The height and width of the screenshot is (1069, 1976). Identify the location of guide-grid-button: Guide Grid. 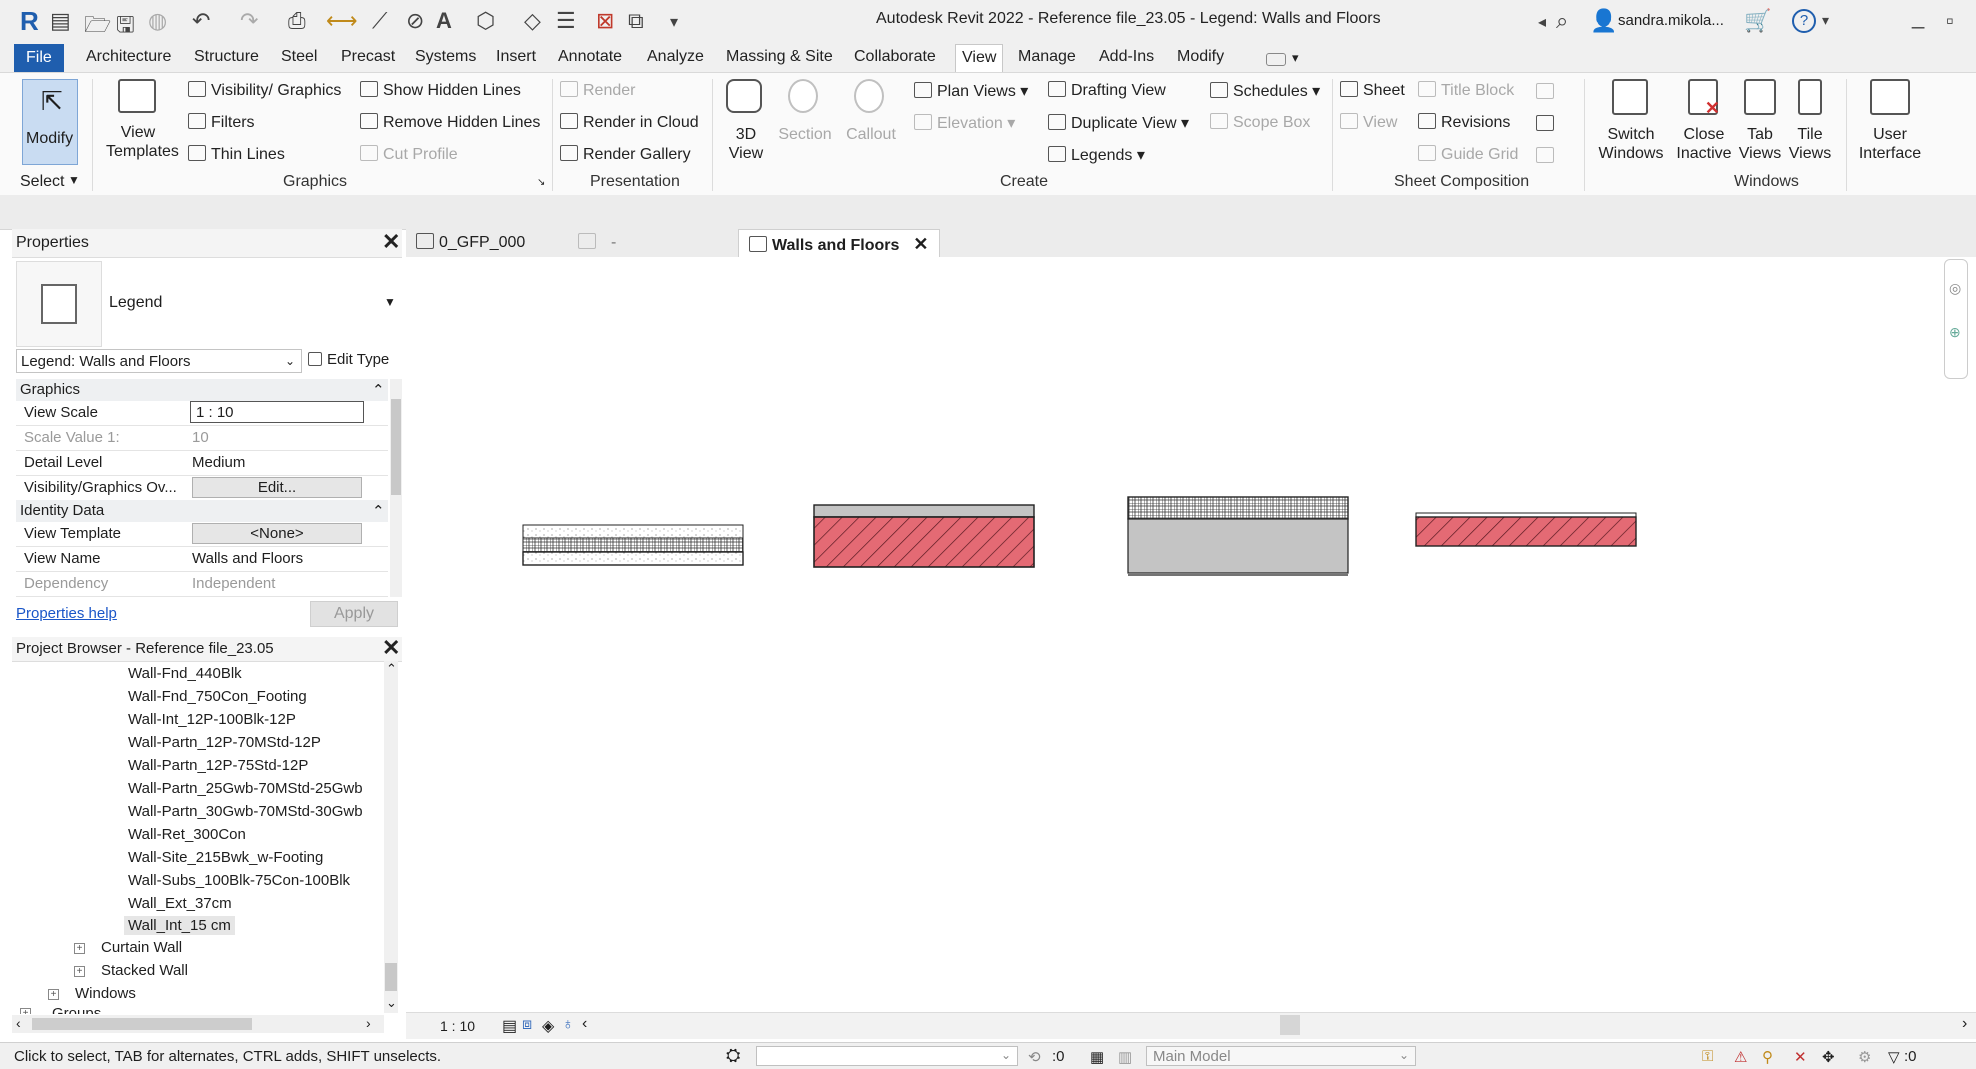
(1468, 154).